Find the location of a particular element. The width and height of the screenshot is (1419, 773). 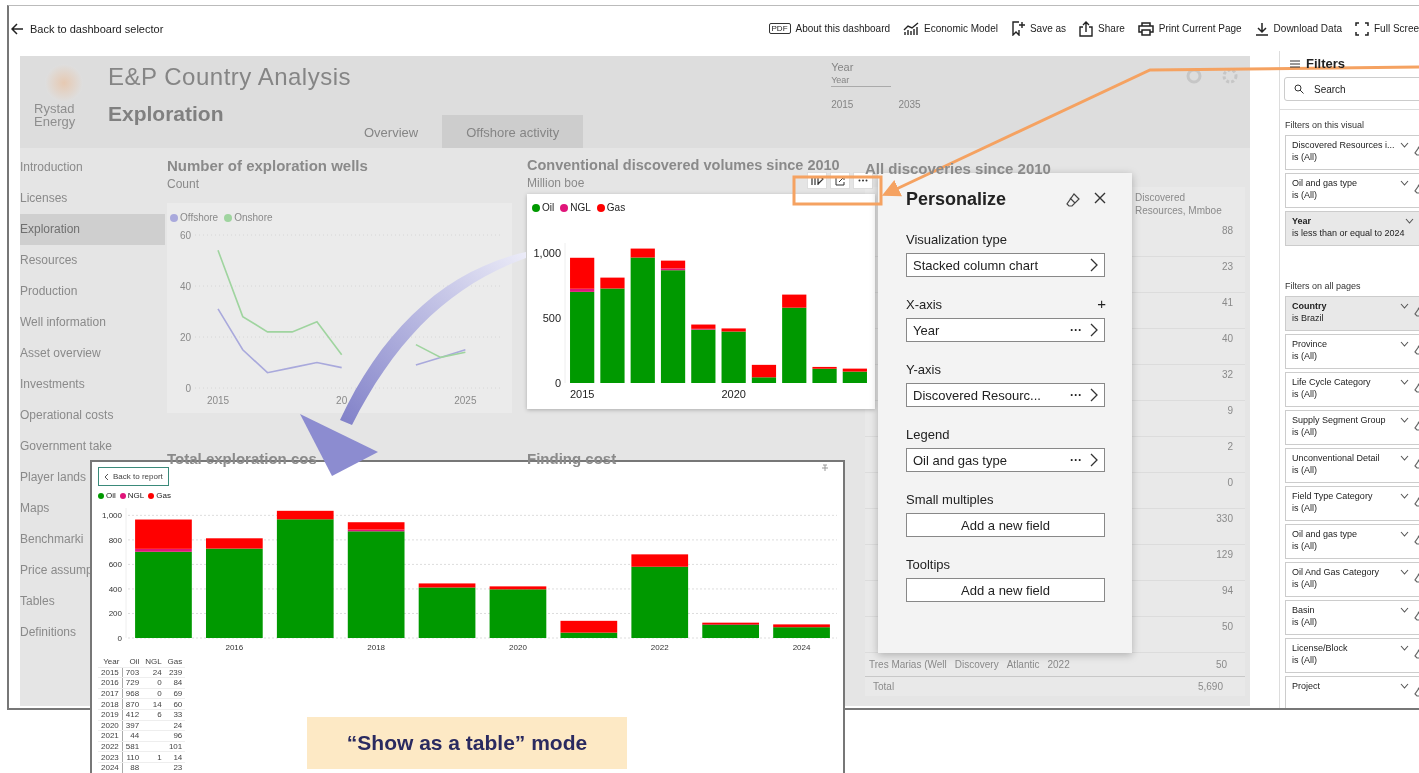

axis-label: 2020 is located at coordinates (518, 647).